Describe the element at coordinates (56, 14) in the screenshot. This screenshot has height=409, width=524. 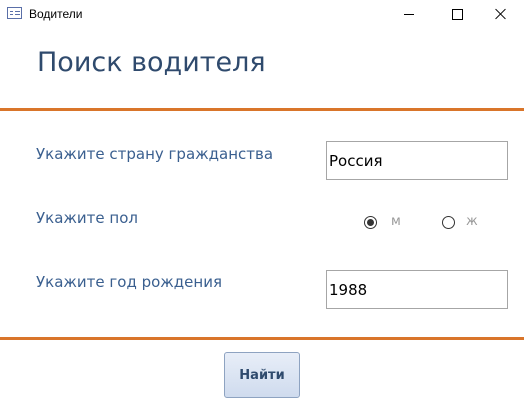
I see `window-title: Водители` at that location.